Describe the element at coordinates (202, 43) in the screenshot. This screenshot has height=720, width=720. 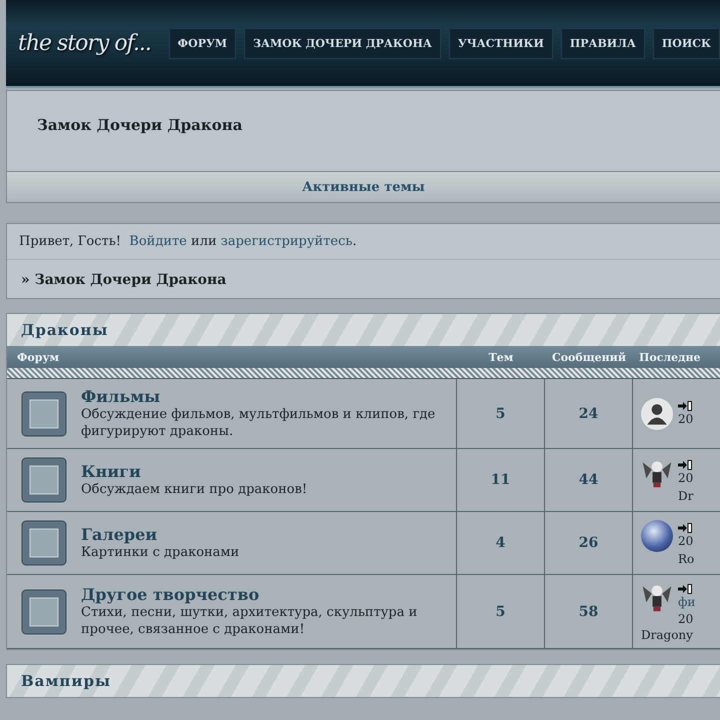
I see `nav-tab: ФОРУМ` at that location.